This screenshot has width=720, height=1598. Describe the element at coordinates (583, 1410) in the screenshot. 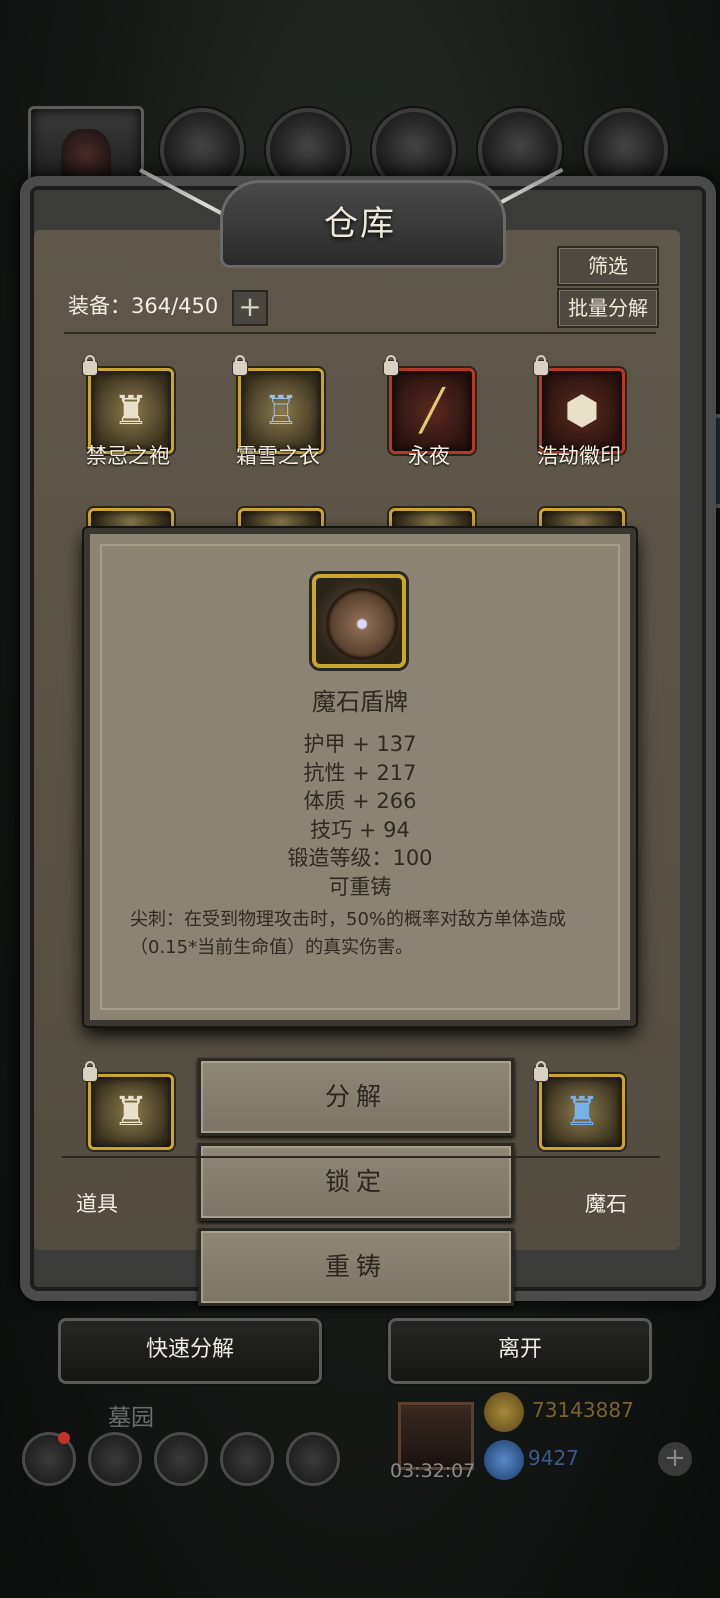

I see `gold-amount: 73143887` at that location.